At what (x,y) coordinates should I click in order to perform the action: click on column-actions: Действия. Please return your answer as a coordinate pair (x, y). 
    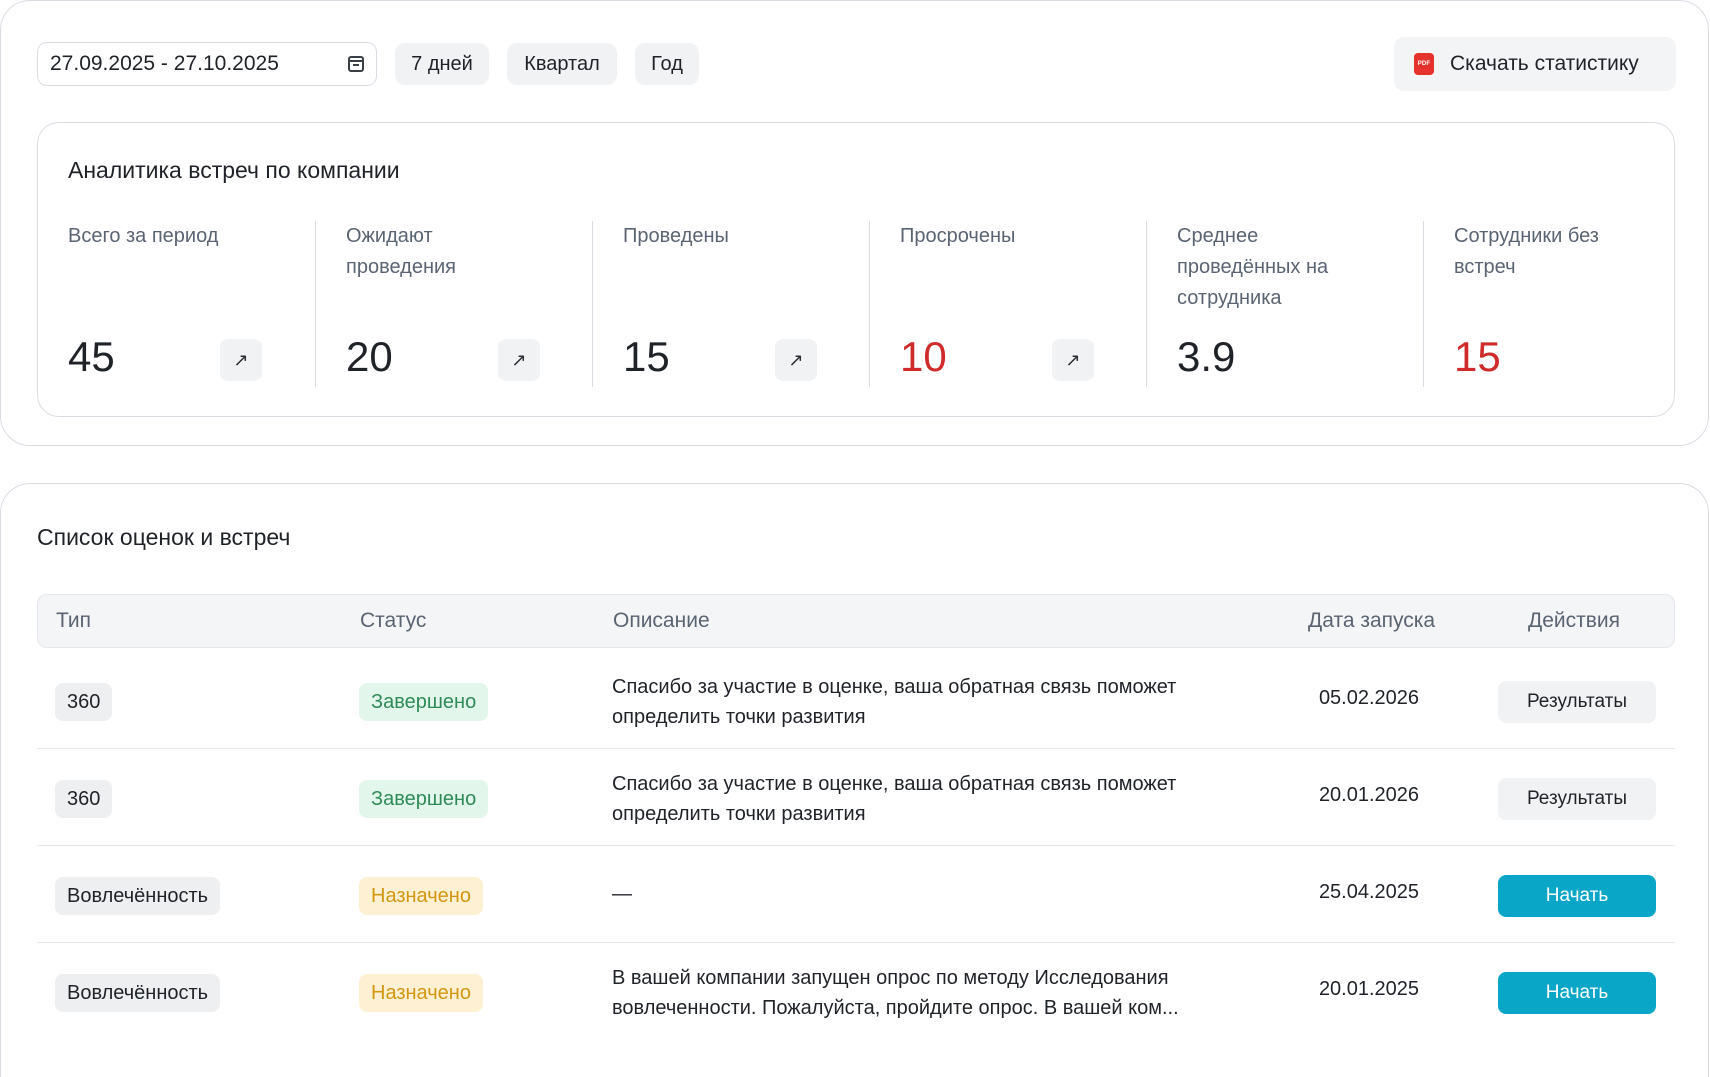
    Looking at the image, I should click on (1574, 620).